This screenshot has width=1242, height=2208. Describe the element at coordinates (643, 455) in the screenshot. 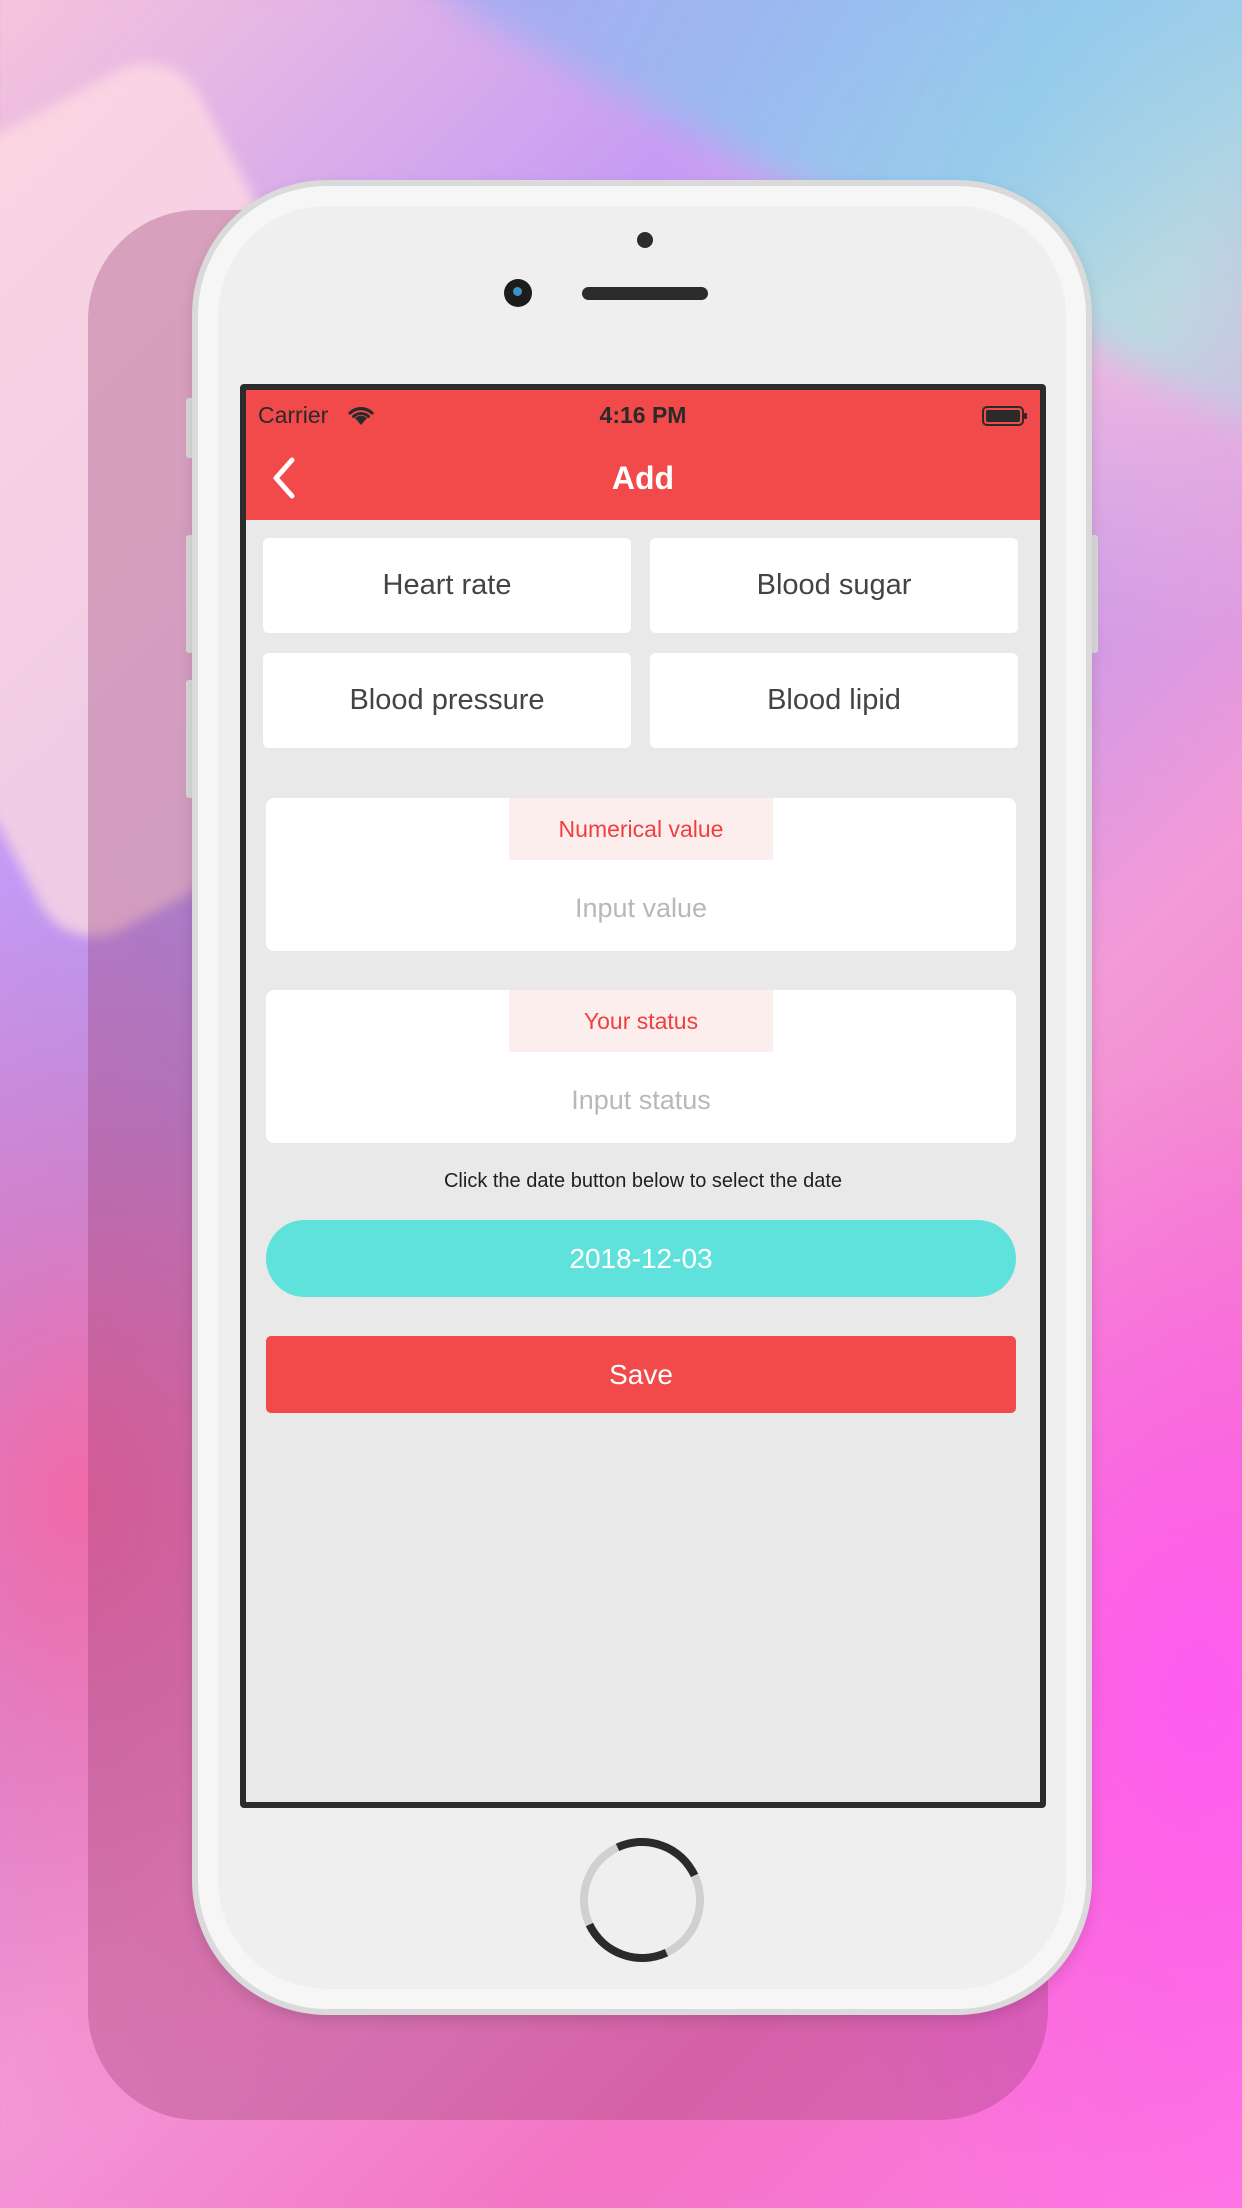

I see `nav-header: Carrier 4:16 PM Add` at that location.